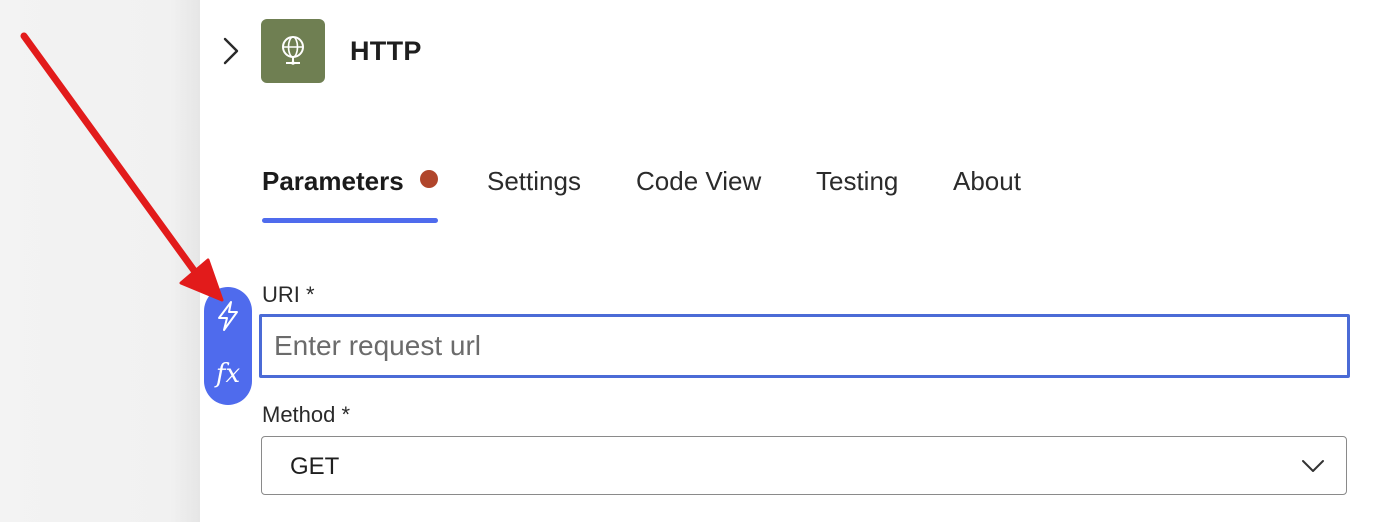 The width and height of the screenshot is (1400, 522). Describe the element at coordinates (534, 181) in the screenshot. I see `tab-settings: Settings` at that location.